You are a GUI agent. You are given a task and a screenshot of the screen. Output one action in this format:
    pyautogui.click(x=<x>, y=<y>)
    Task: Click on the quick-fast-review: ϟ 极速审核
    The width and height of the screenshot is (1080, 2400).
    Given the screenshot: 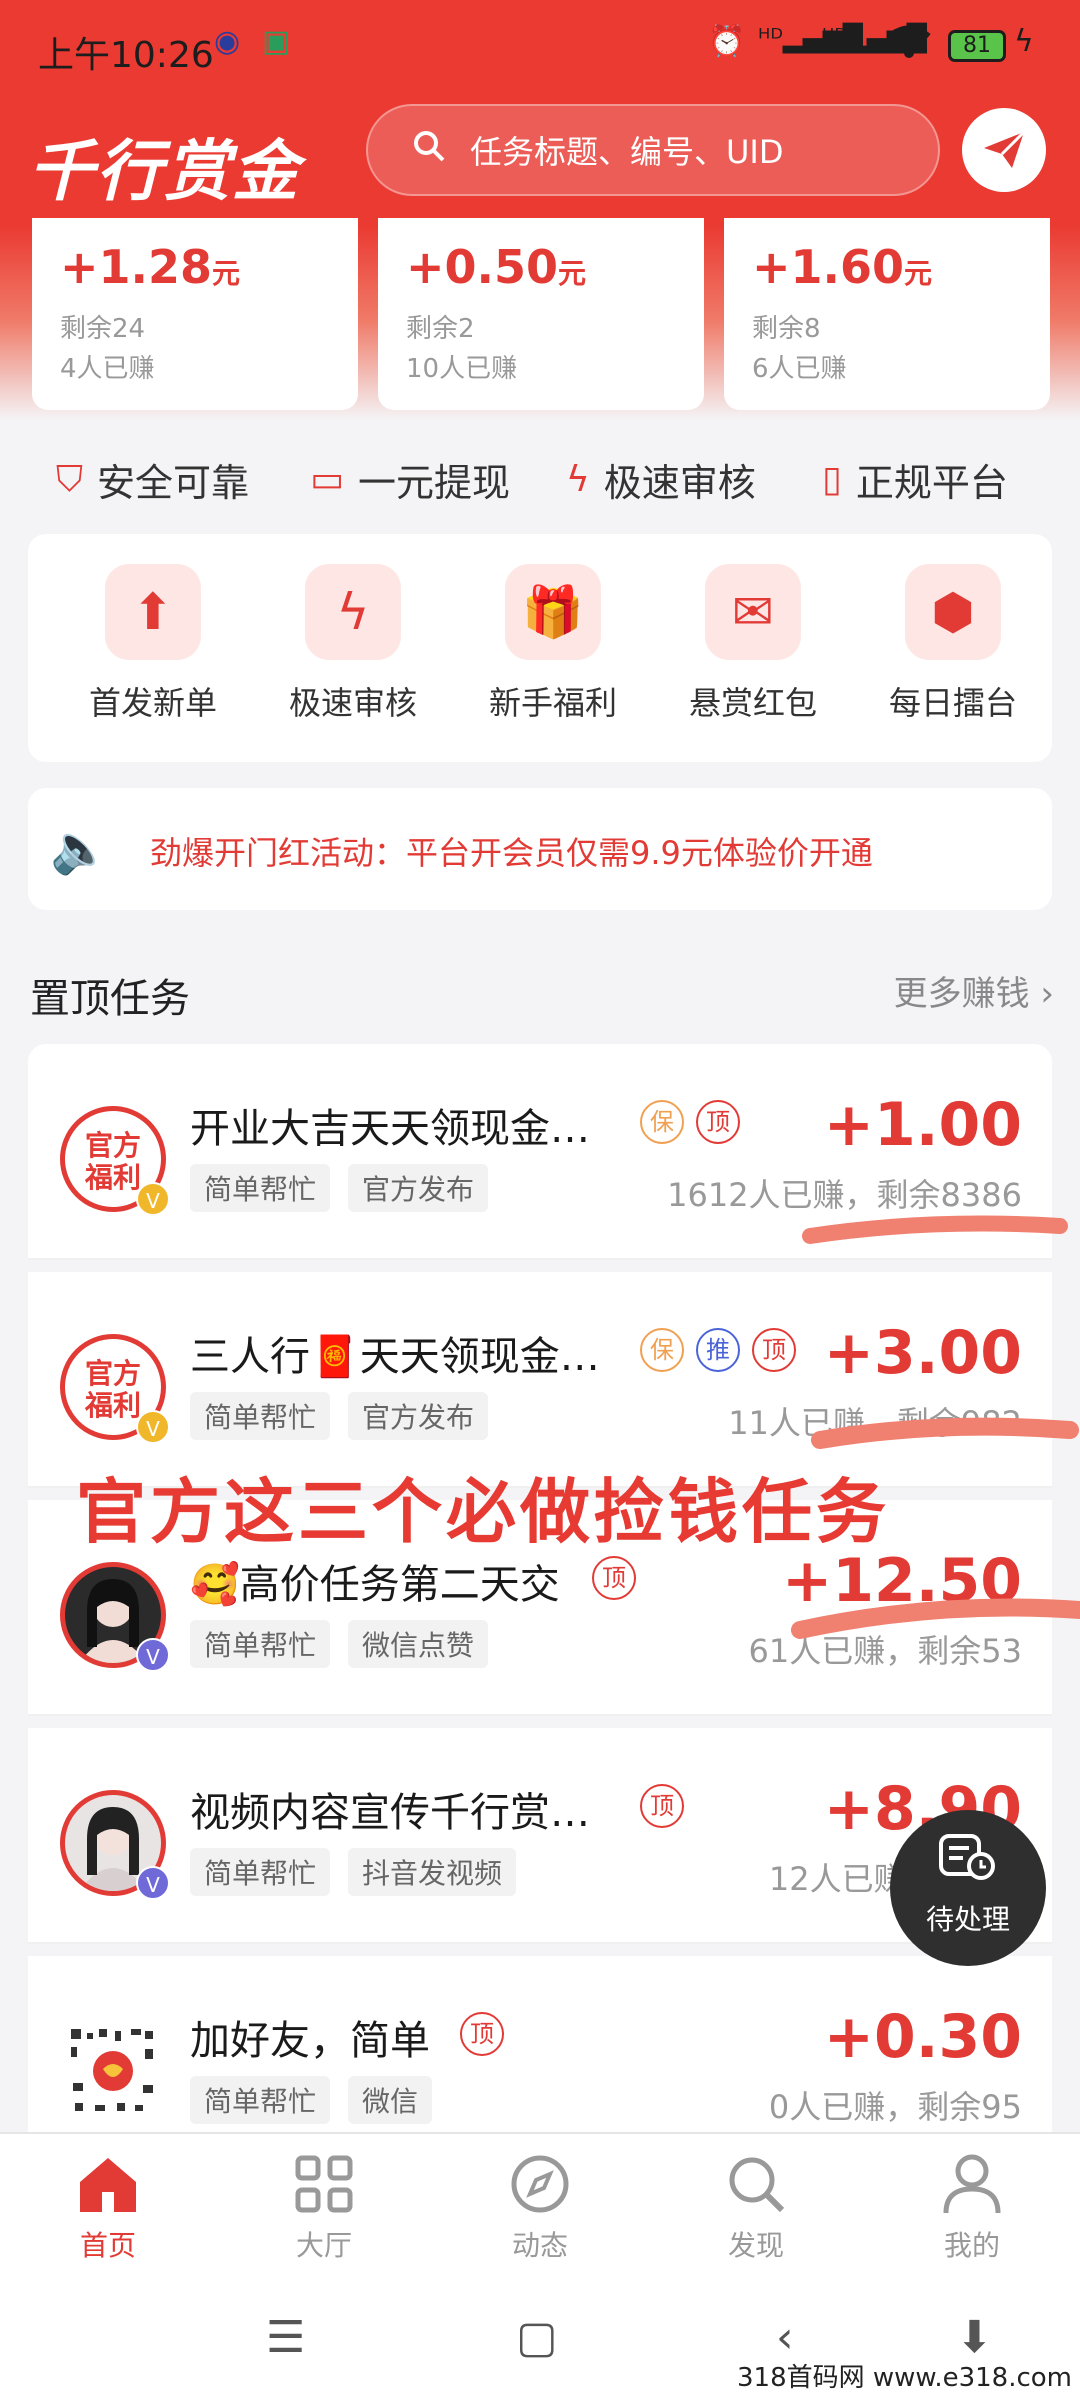 What is the action you would take?
    pyautogui.click(x=353, y=644)
    